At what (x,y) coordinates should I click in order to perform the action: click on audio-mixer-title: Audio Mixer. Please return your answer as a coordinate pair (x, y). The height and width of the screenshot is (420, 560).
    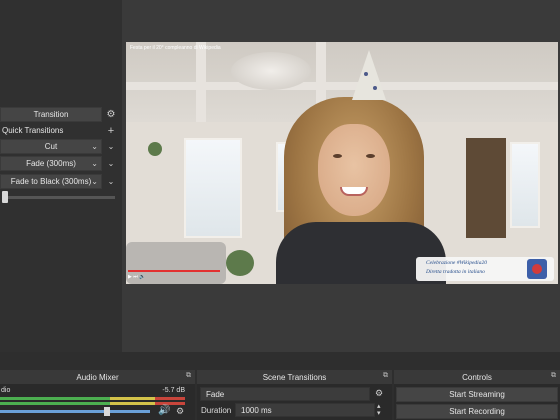
    Looking at the image, I should click on (97, 377).